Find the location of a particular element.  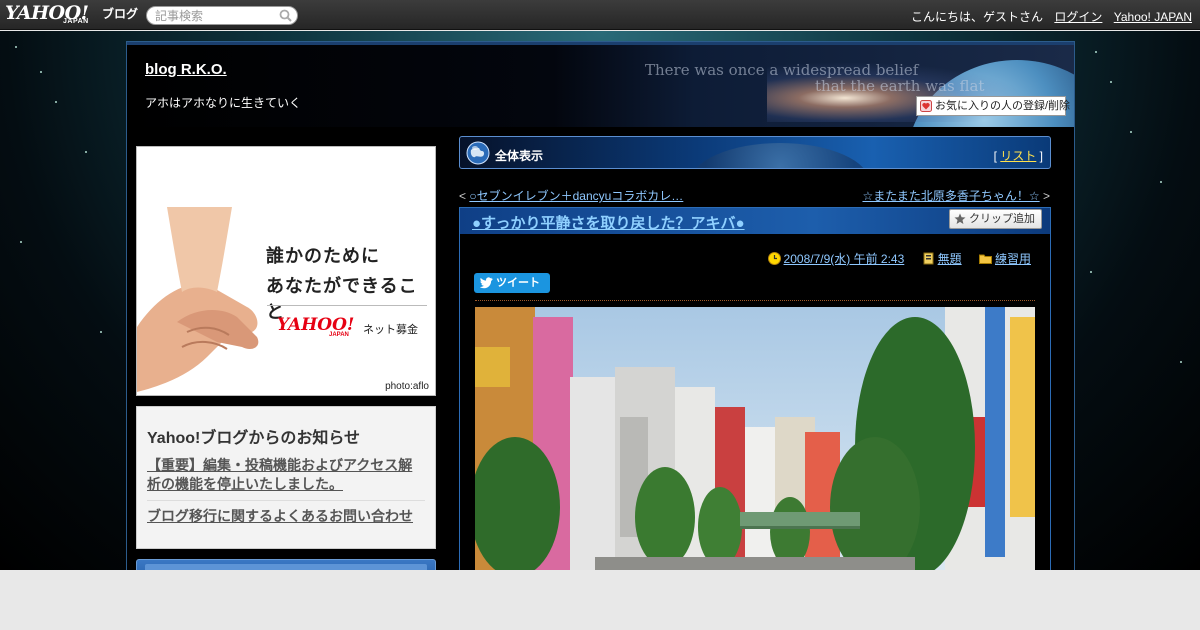

list-view-link-wrap: [ リスト ] is located at coordinates (1018, 156).